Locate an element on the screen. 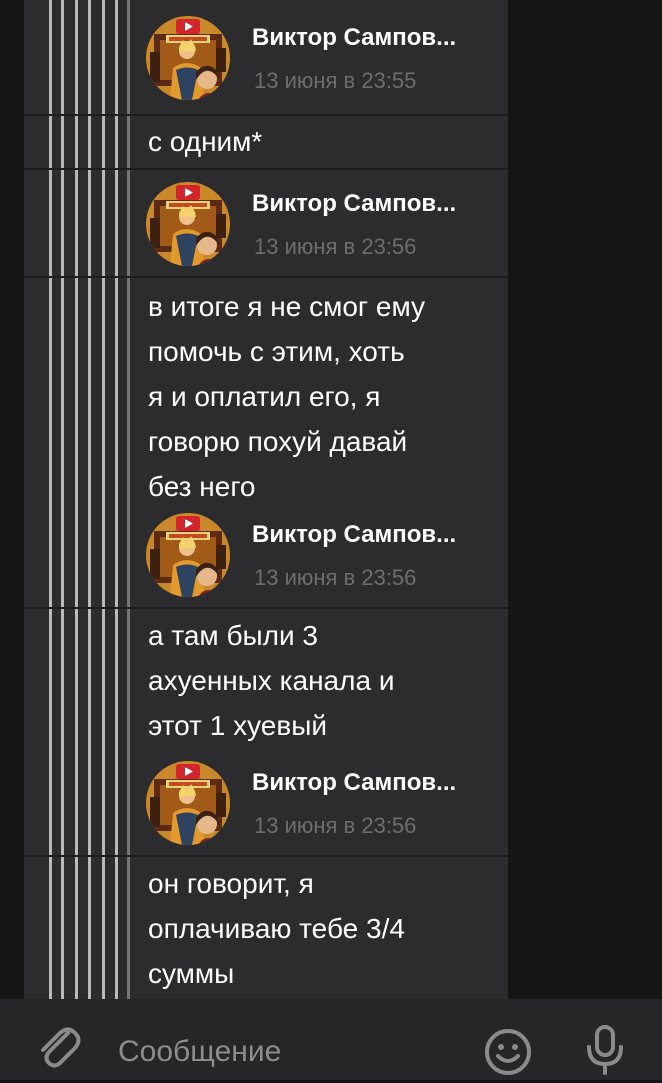 This screenshot has height=1083, width=662. smiley-icon is located at coordinates (508, 1052).